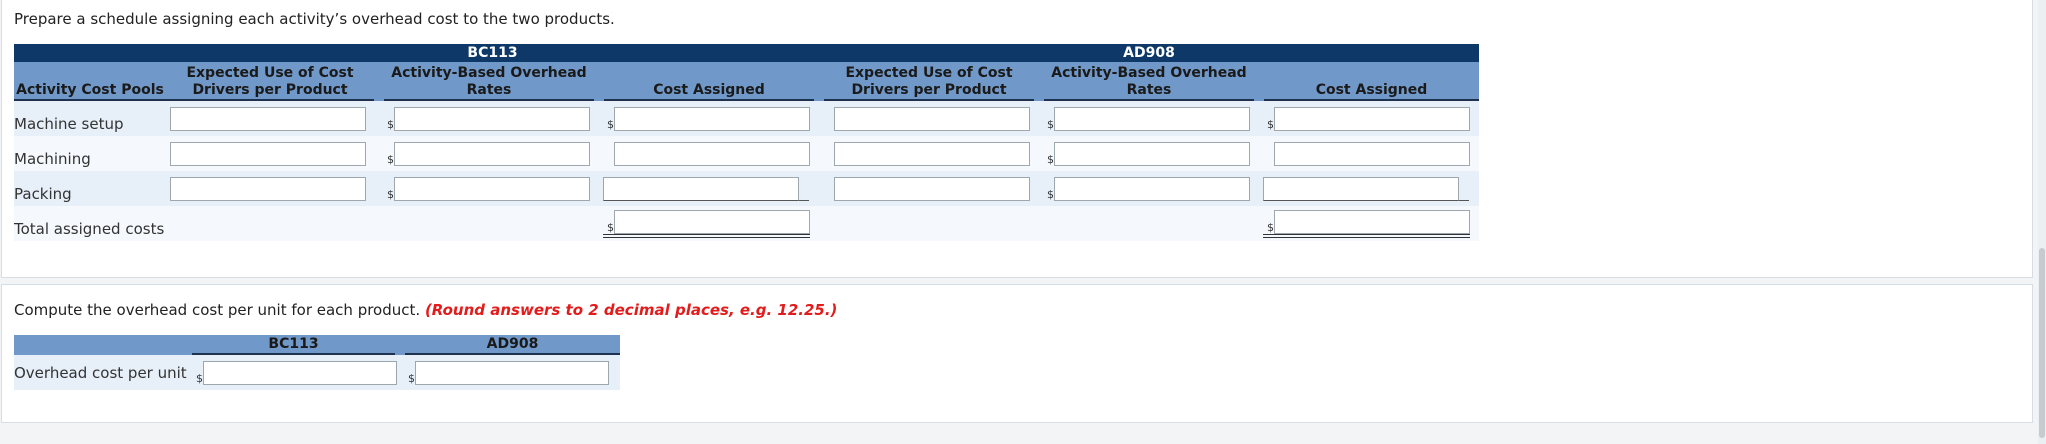 This screenshot has height=444, width=2046. I want to click on col-rates-bc113: Activity-Based Overhead Rates, so click(486, 81).